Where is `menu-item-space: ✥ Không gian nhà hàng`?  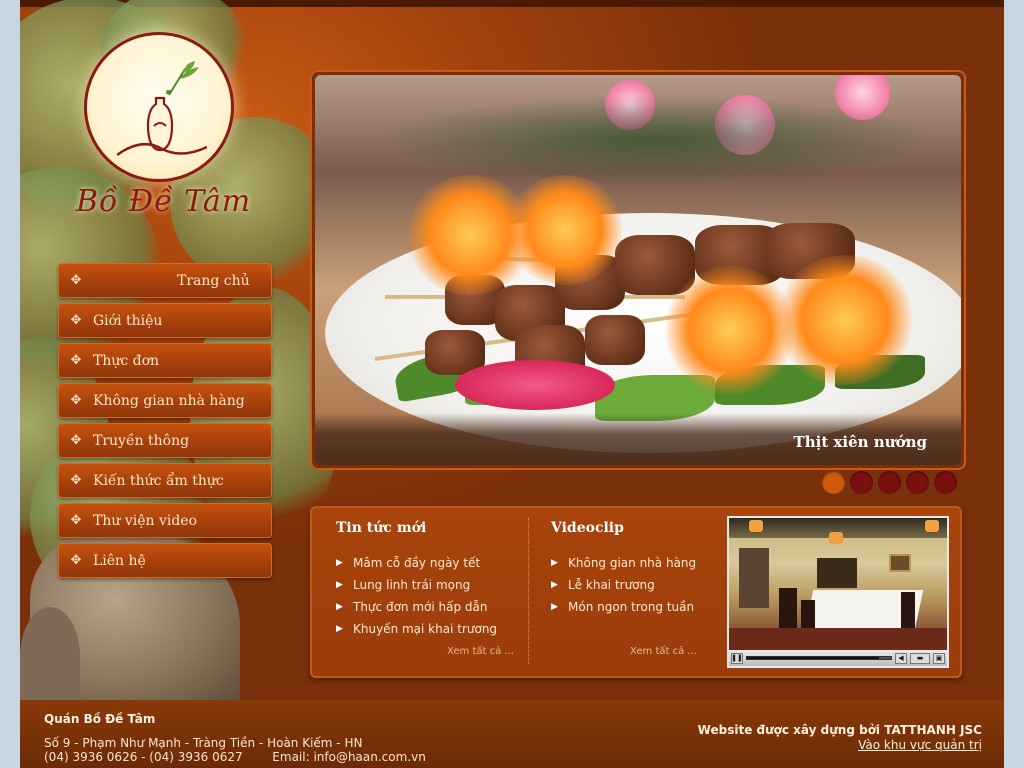
menu-item-space: ✥ Không gian nhà hàng is located at coordinates (165, 400).